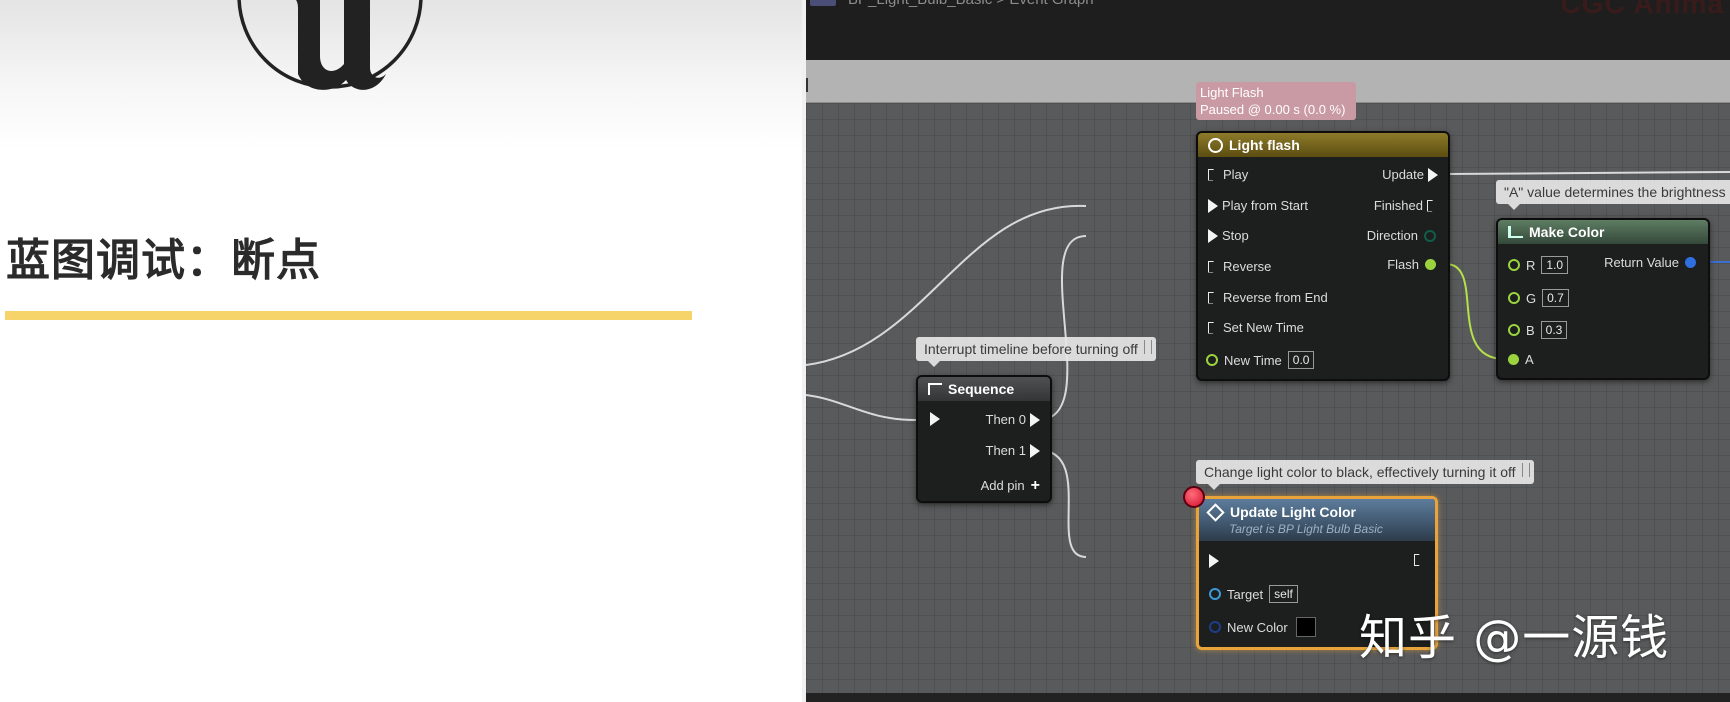 The height and width of the screenshot is (702, 1730). Describe the element at coordinates (1615, 192) in the screenshot. I see `comment-text: "A" value determines the brightness` at that location.